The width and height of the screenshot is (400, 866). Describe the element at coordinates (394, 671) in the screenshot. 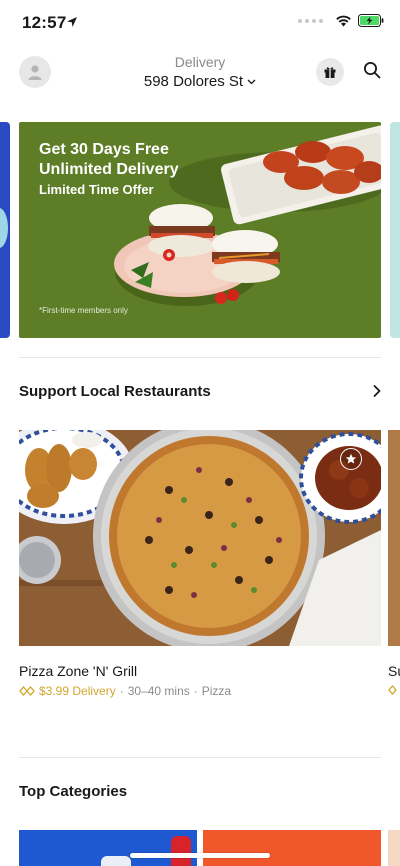

I see `next-store-name: Su` at that location.